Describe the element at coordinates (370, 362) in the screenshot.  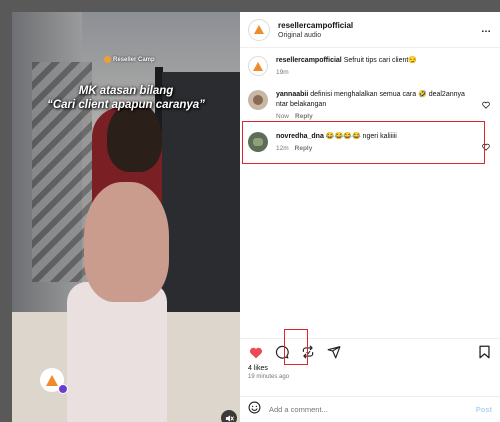
I see `post-actions: 4 likes 19 minutes ago` at that location.